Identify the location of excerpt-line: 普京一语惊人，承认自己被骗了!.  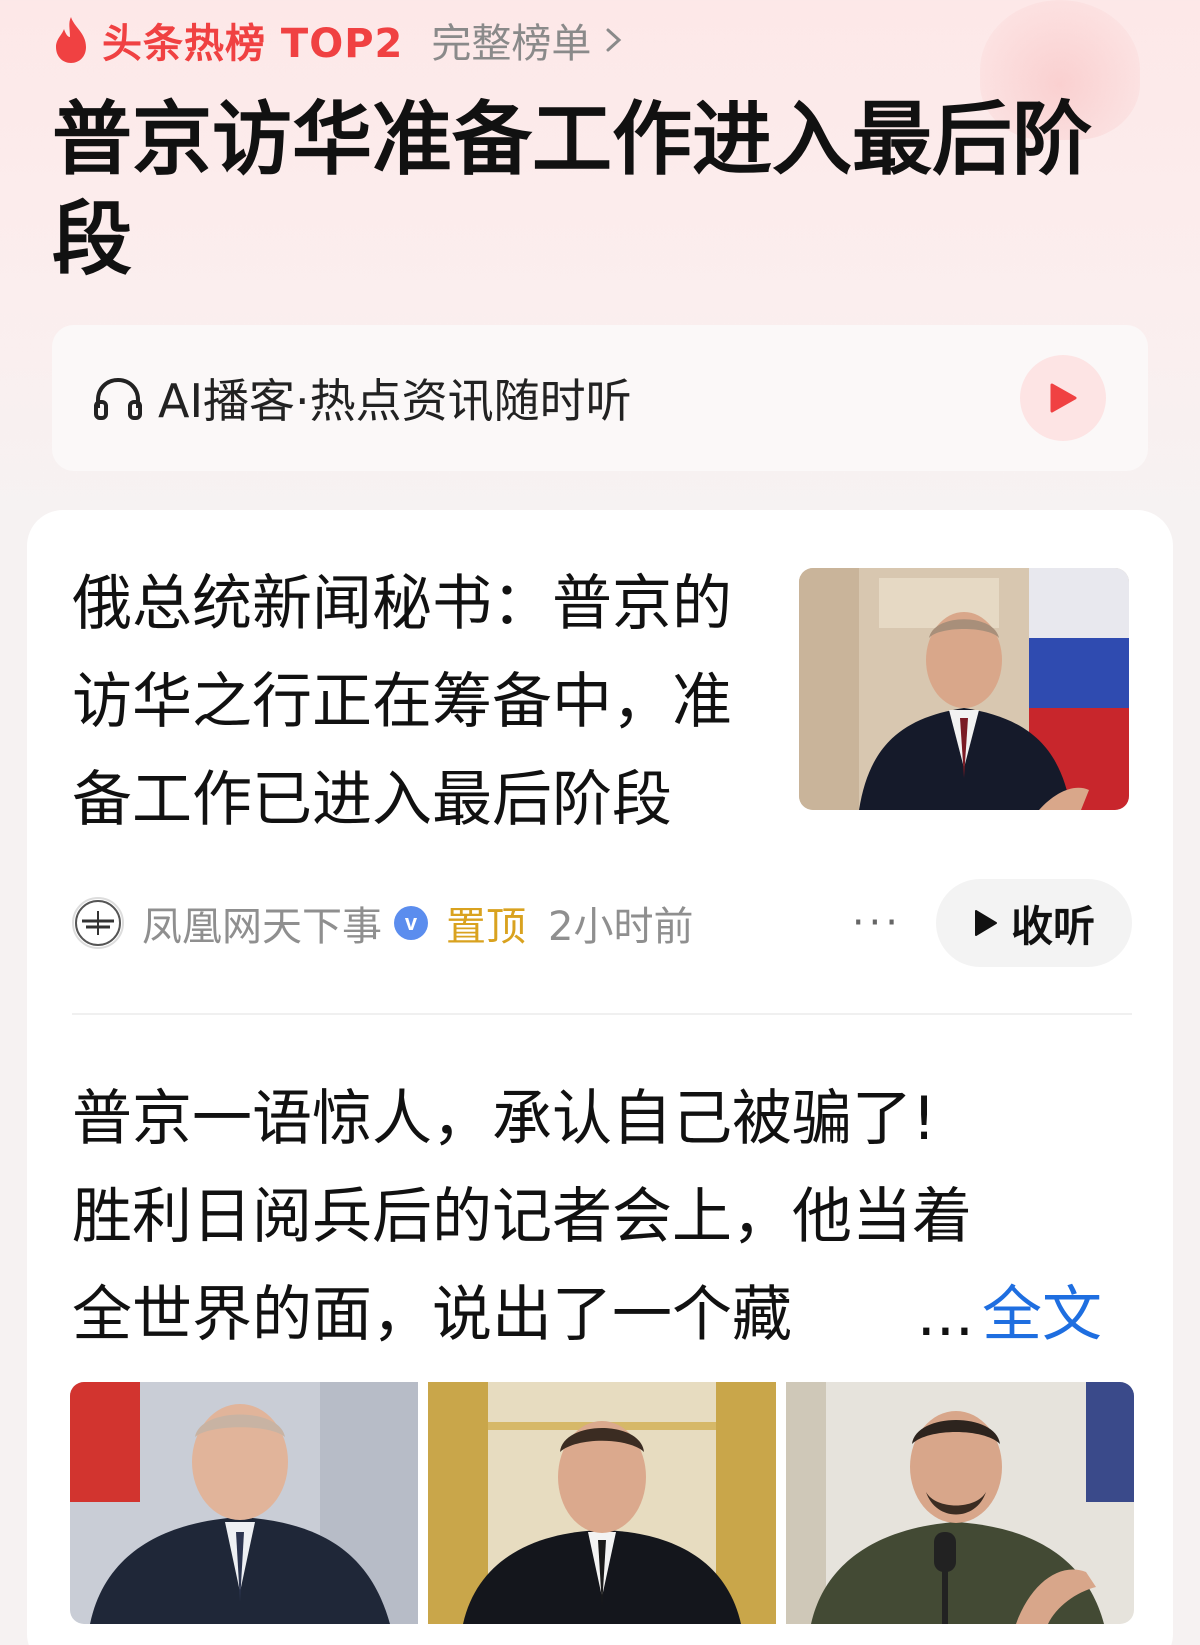
(504, 1119).